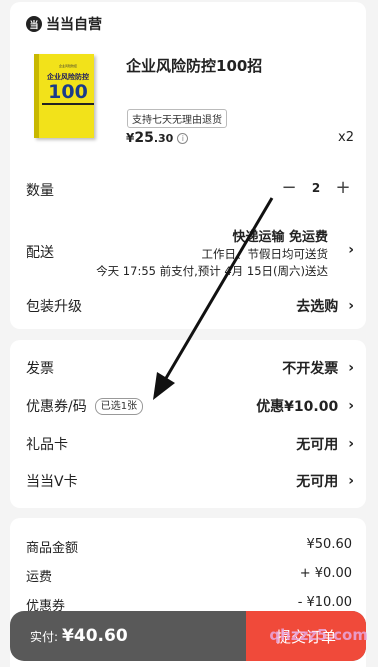 The height and width of the screenshot is (667, 378). I want to click on cover-strip, so click(68, 104).